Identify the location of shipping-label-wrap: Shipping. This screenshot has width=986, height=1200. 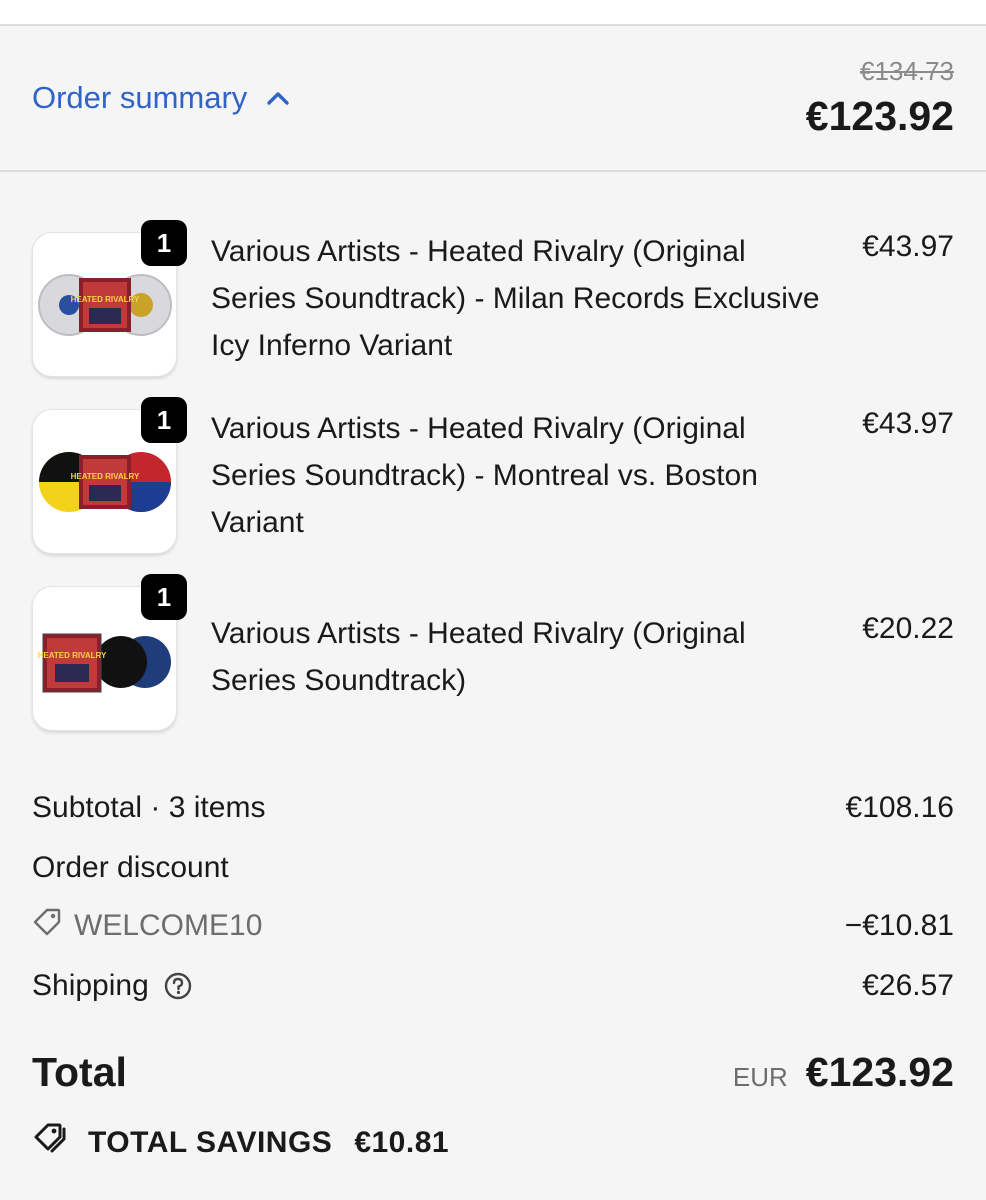
(112, 986).